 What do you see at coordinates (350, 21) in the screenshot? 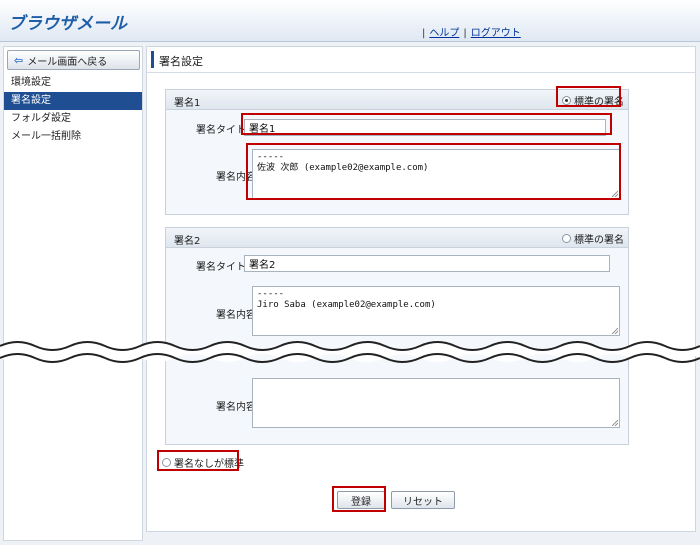
I see `app-header: ブラウザメール | ヘルプ | ログアウト` at bounding box center [350, 21].